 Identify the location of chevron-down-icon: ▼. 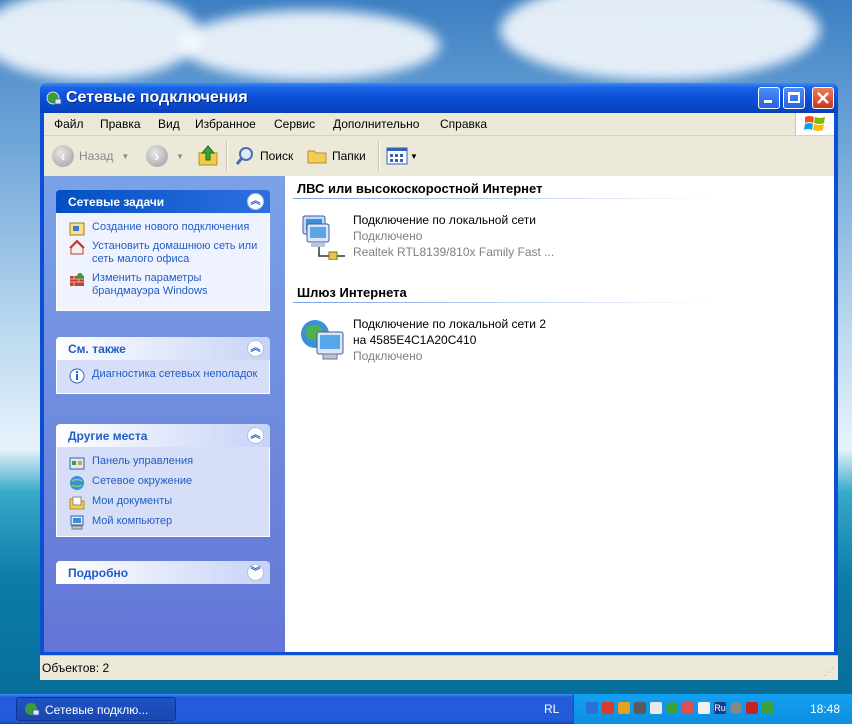
(125, 156).